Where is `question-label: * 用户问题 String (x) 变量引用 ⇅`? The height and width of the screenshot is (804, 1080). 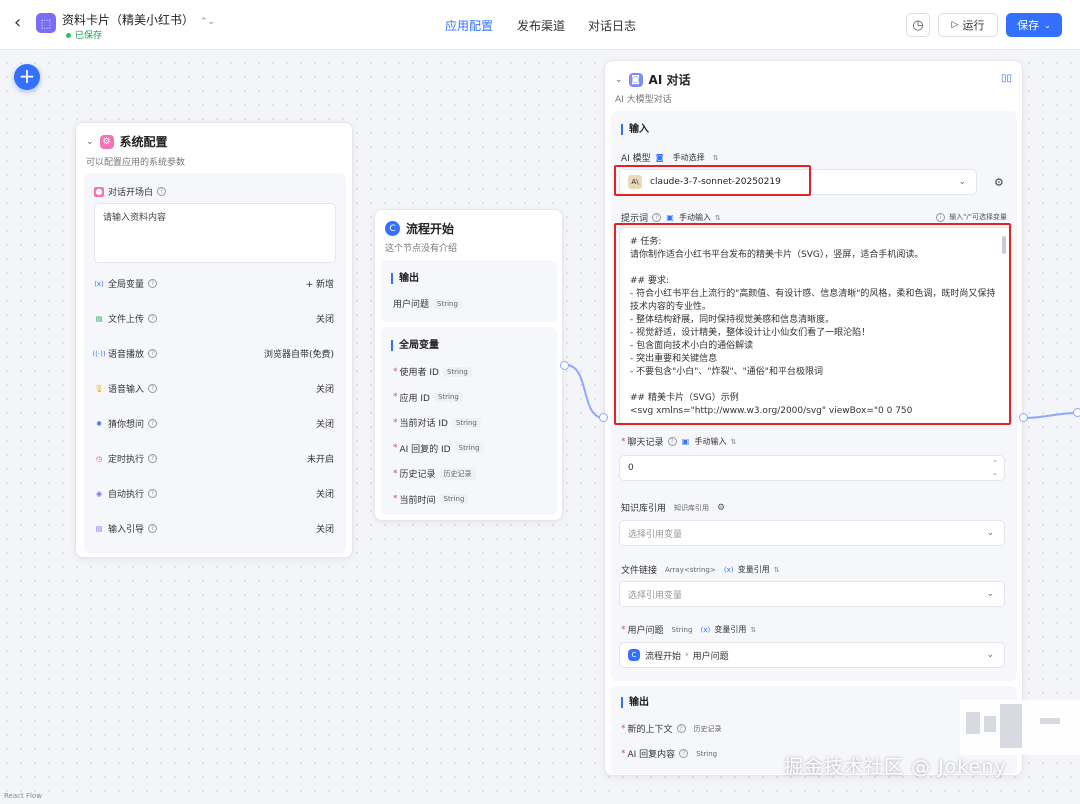 question-label: * 用户问题 String (x) 变量引用 ⇅ is located at coordinates (689, 630).